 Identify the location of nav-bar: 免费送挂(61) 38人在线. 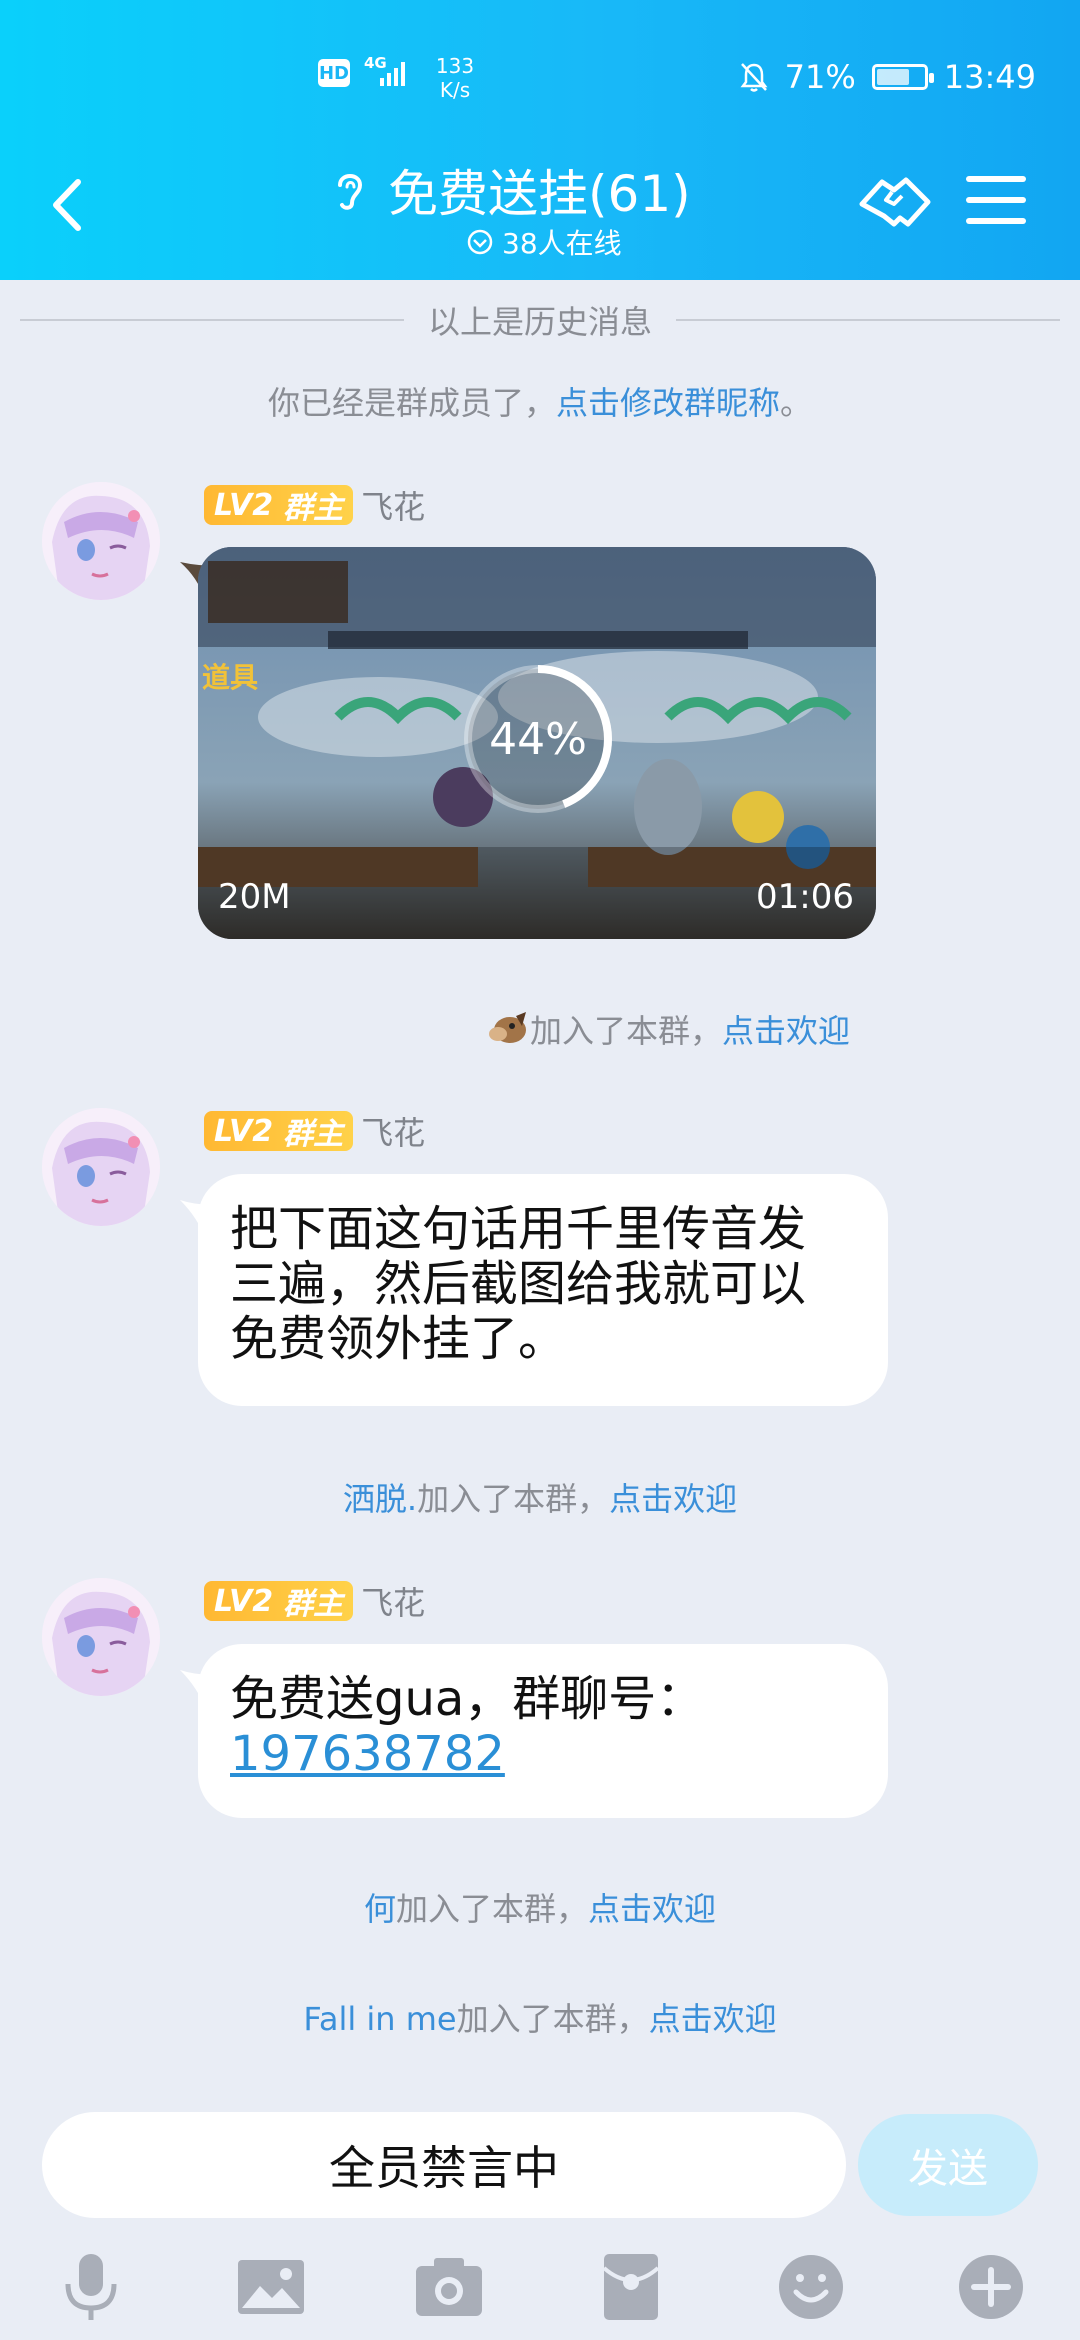
(540, 210).